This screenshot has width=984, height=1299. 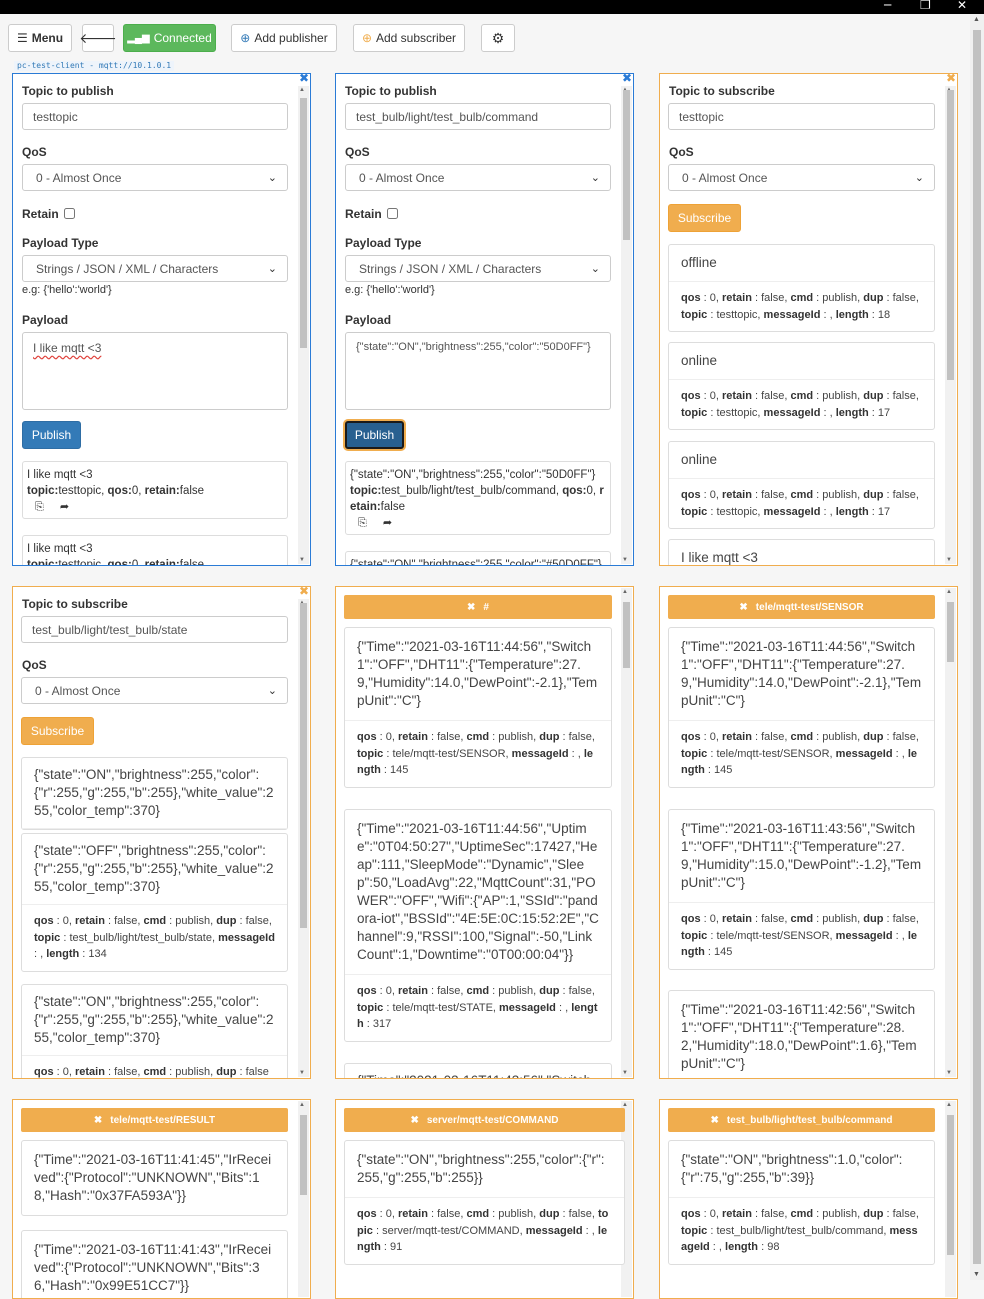 I want to click on page-scroll-thumb, so click(x=977, y=647).